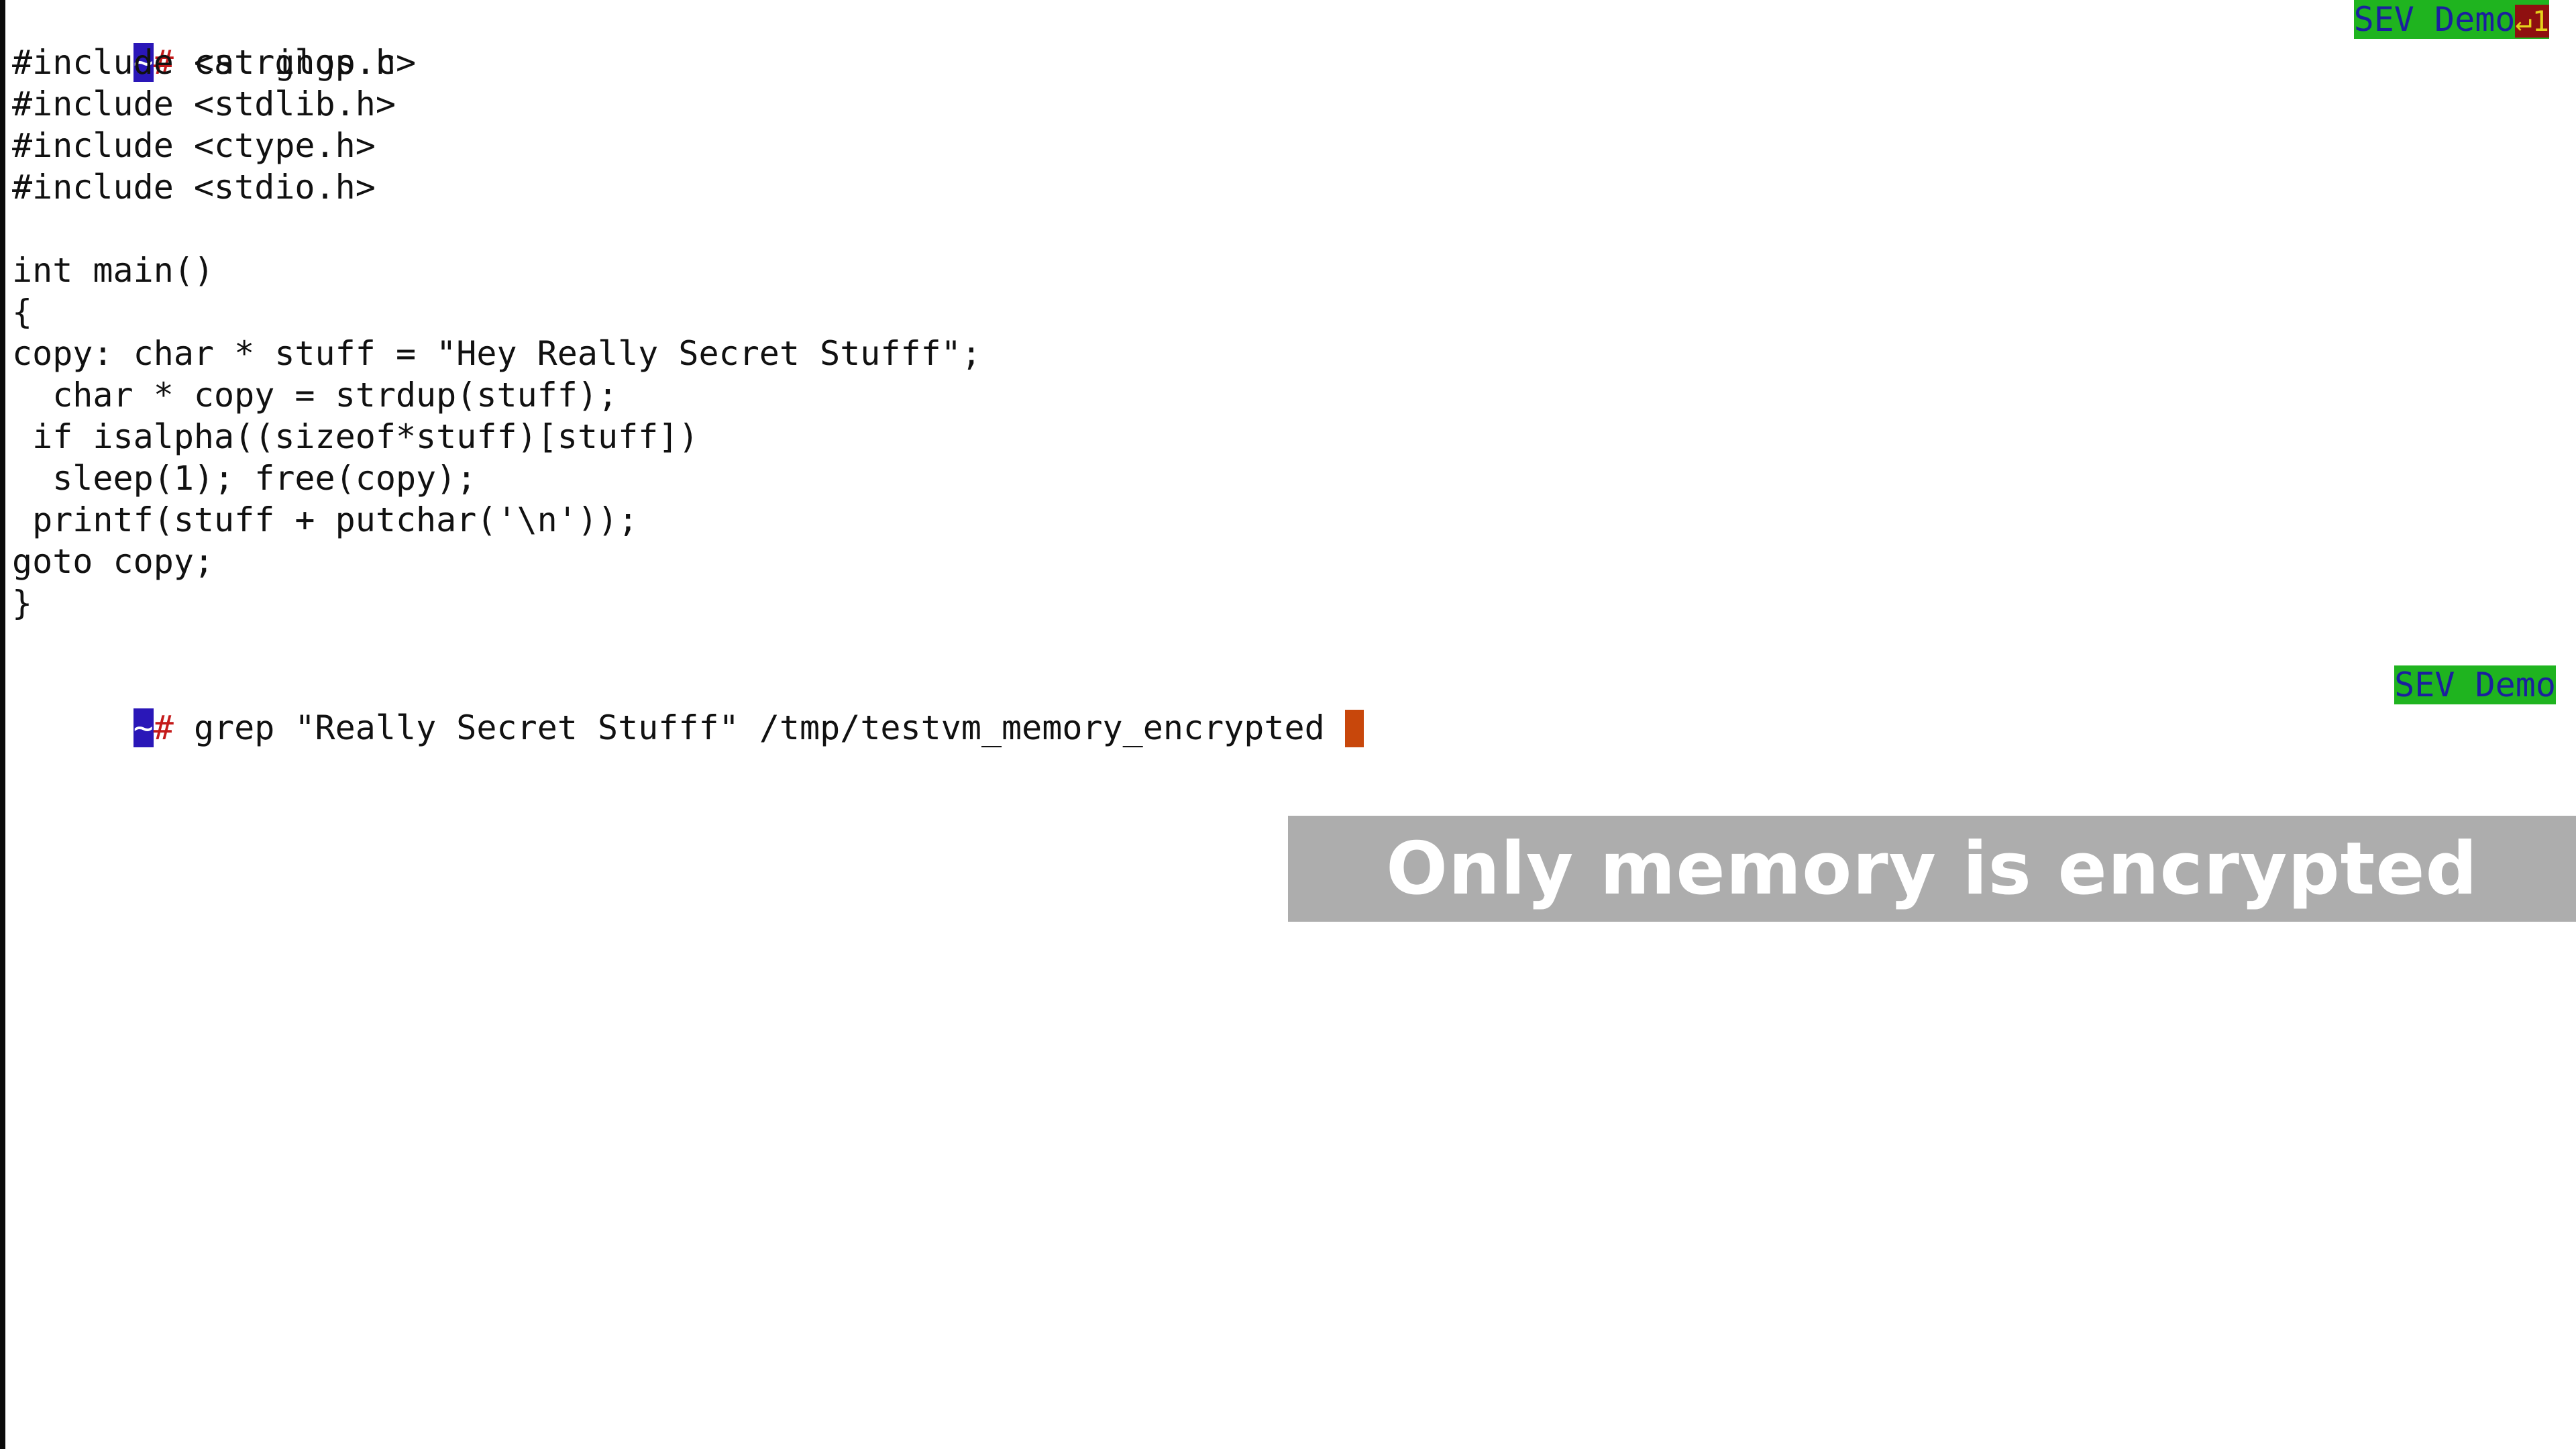  I want to click on code-line: #include <ctype.h>, so click(194, 145).